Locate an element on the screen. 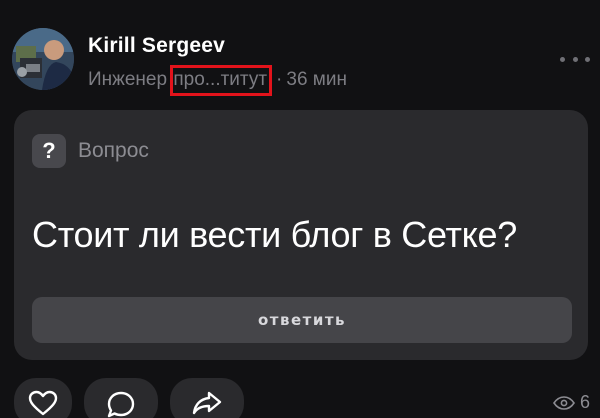 Image resolution: width=600 pixels, height=418 pixels. card-type-label: Вопрос is located at coordinates (113, 150).